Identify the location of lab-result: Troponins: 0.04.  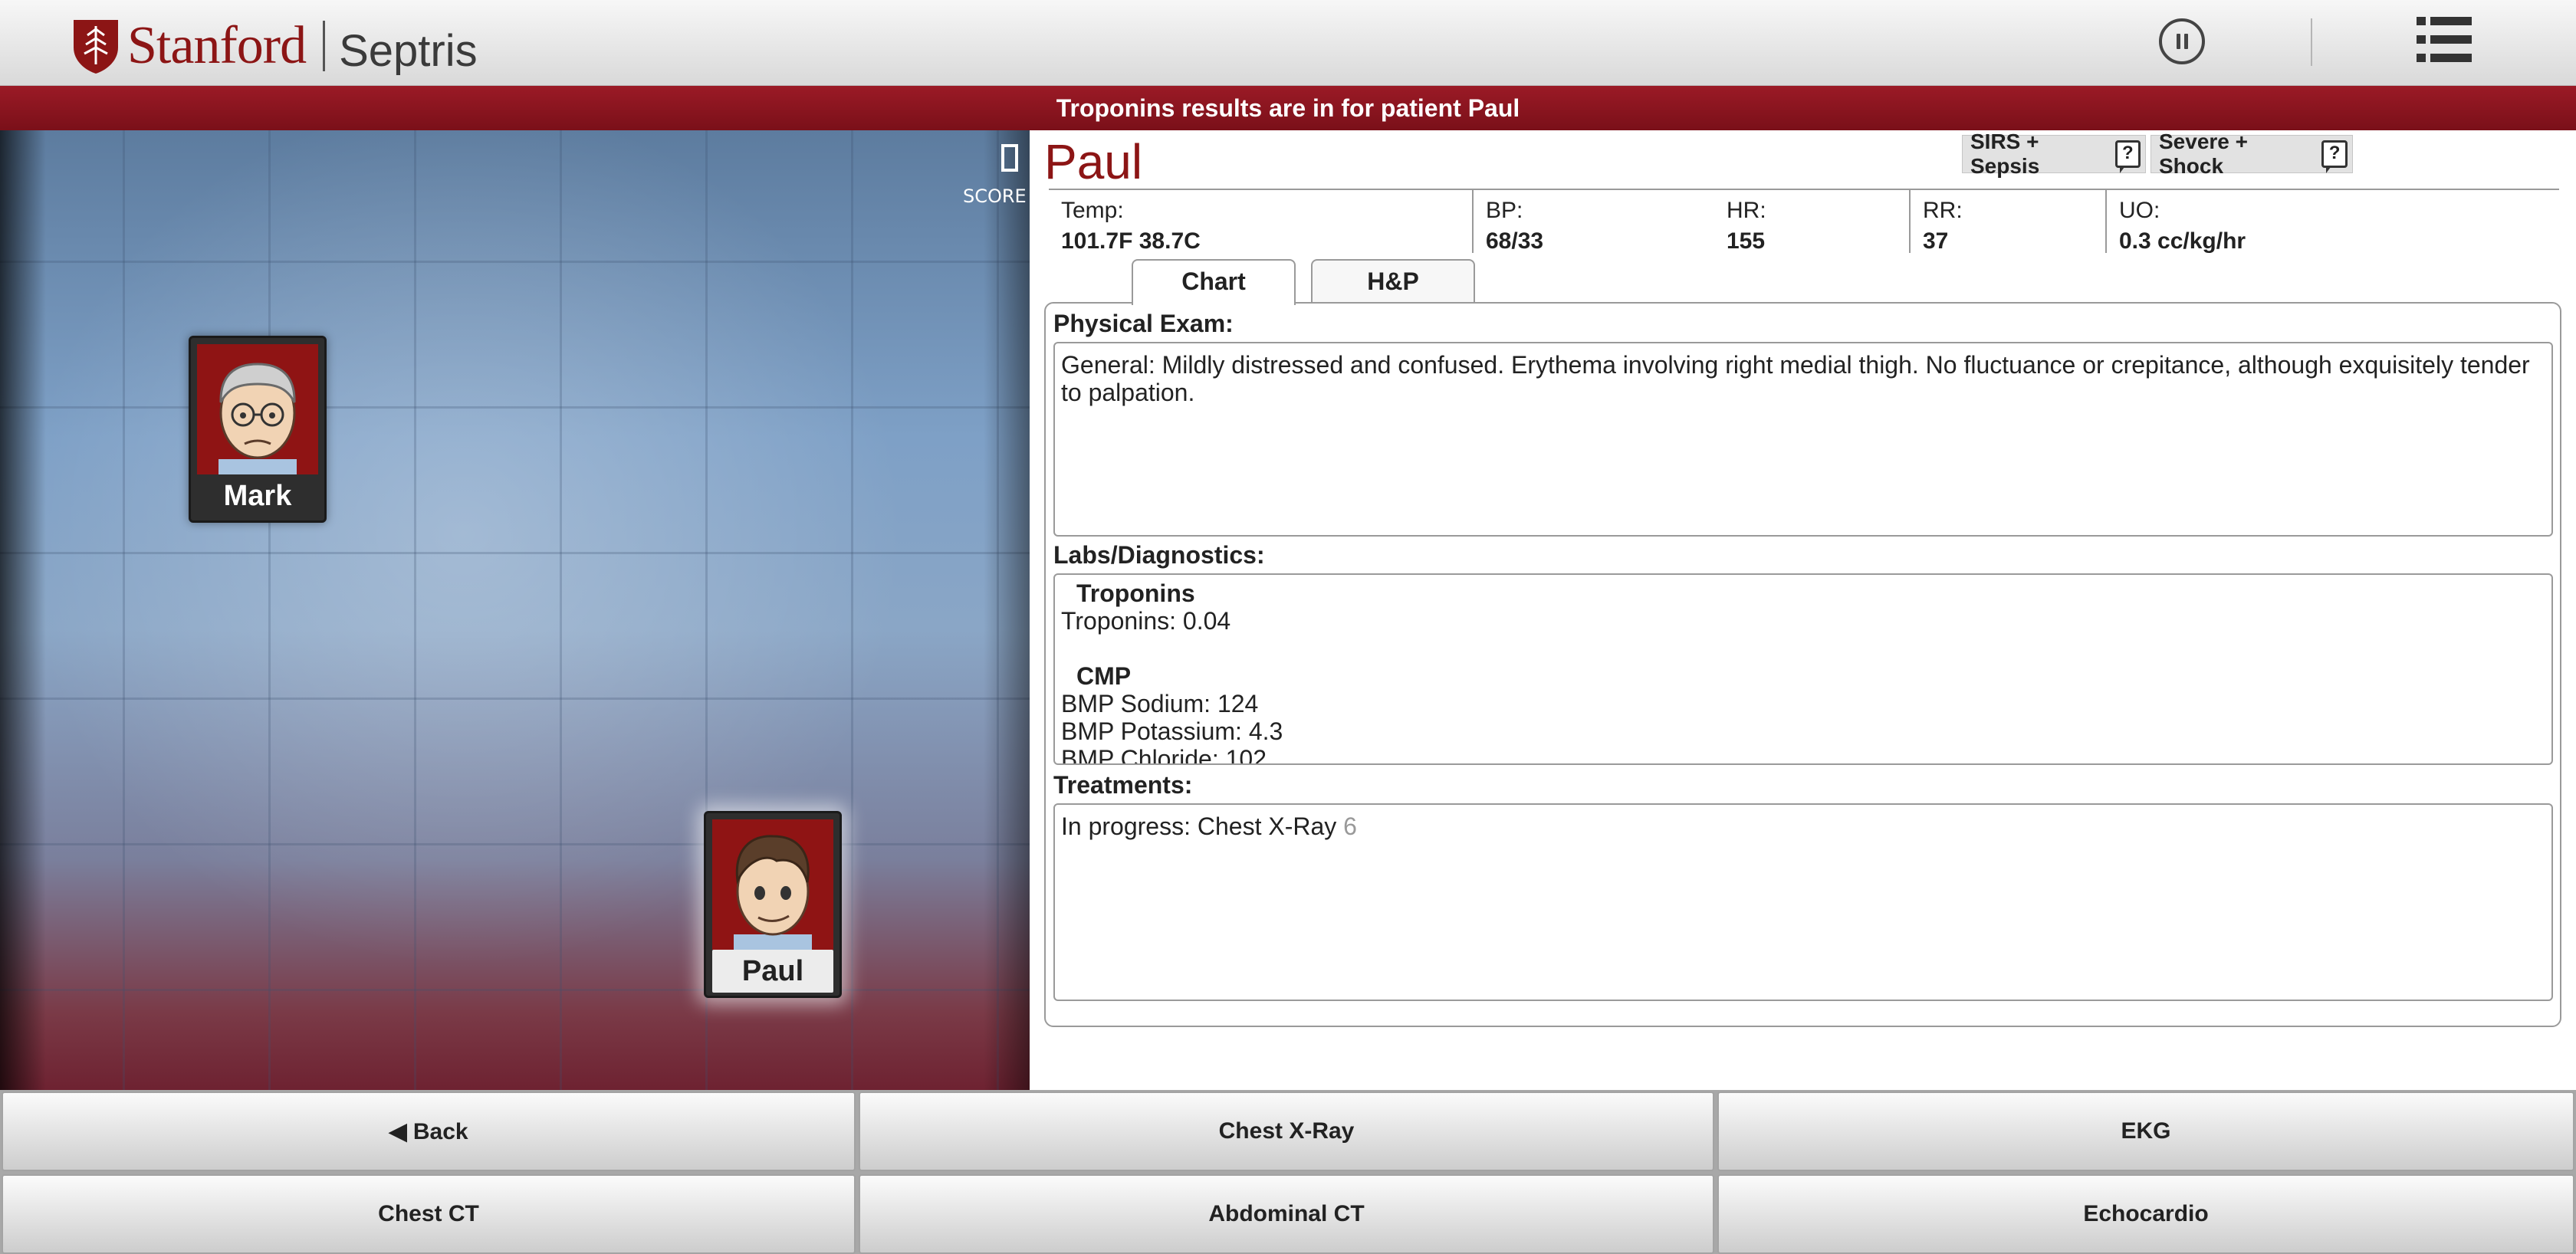
(1146, 621).